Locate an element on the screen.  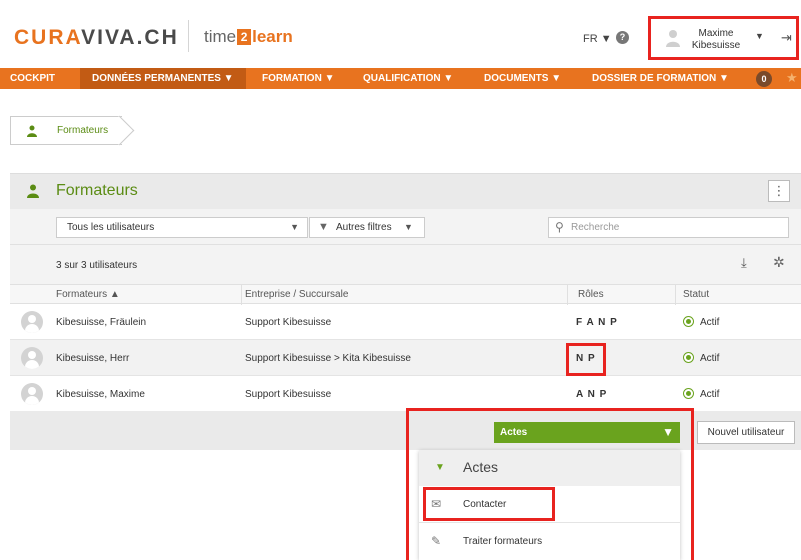
help-icon: ? is located at coordinates (622, 37).